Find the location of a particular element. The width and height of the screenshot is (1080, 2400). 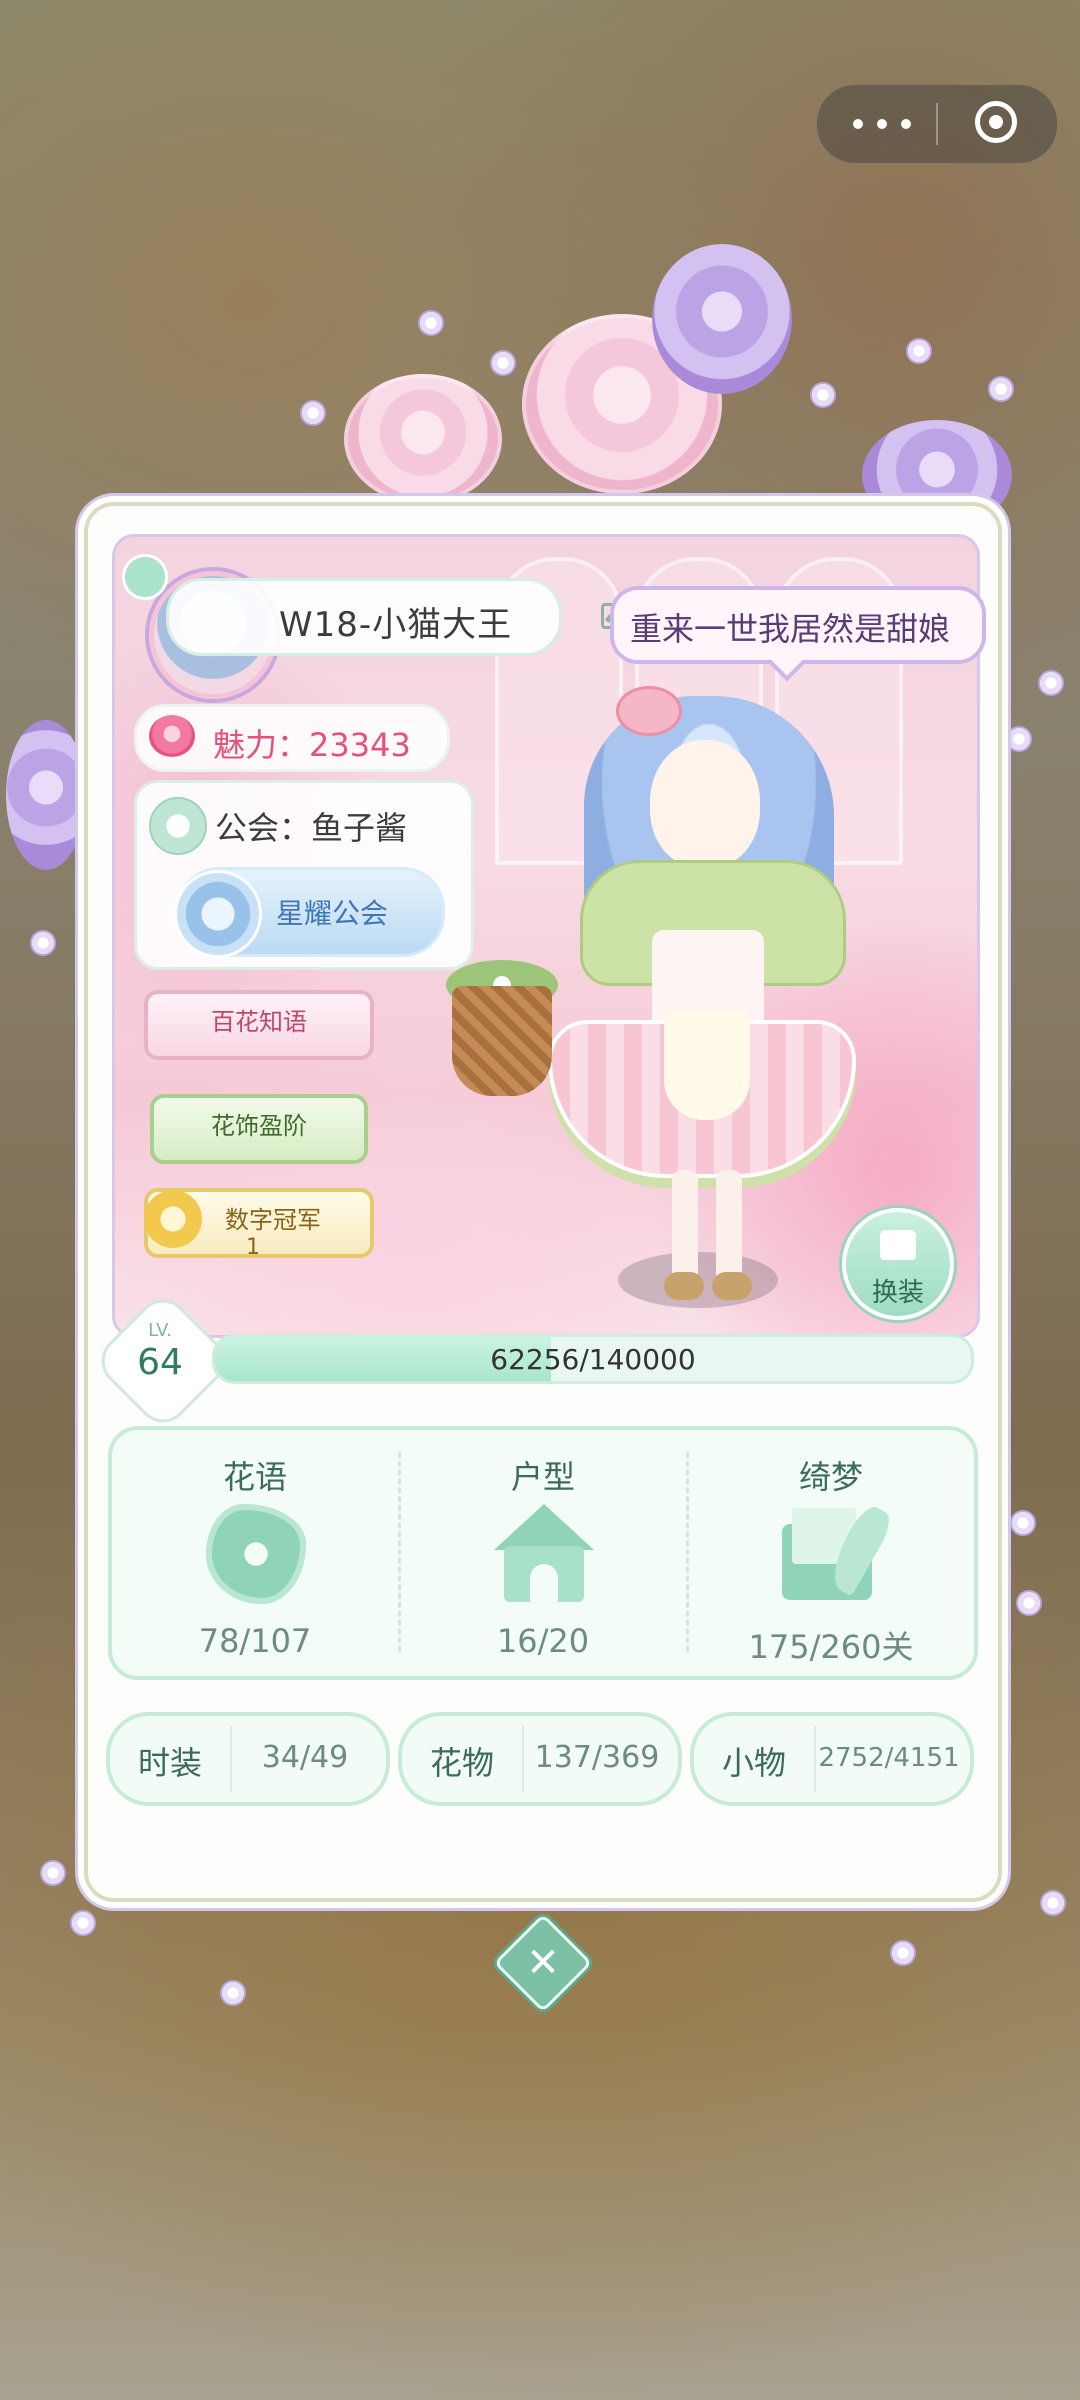

counter-label: 小物 is located at coordinates (753, 1763).